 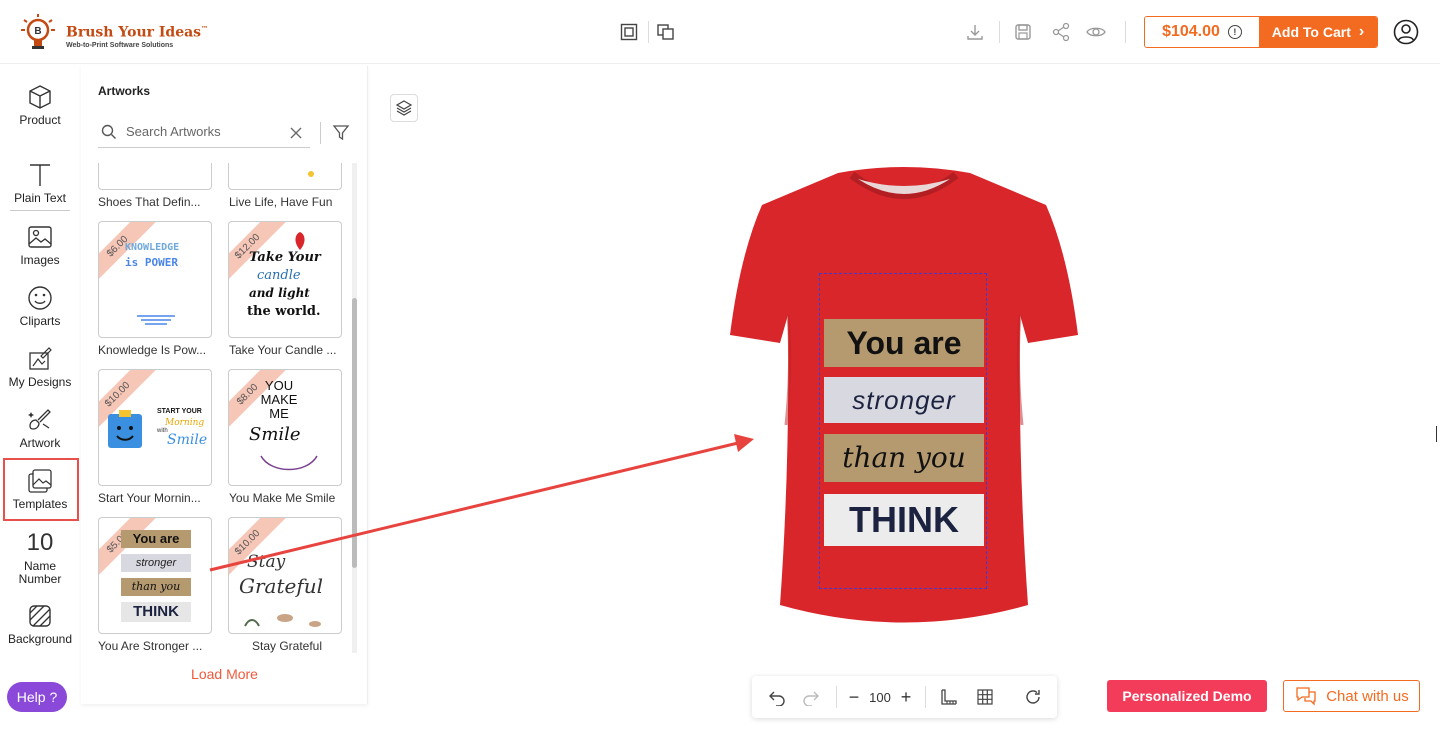 I want to click on personalized-demo-button: Personalized Demo, so click(x=1187, y=696).